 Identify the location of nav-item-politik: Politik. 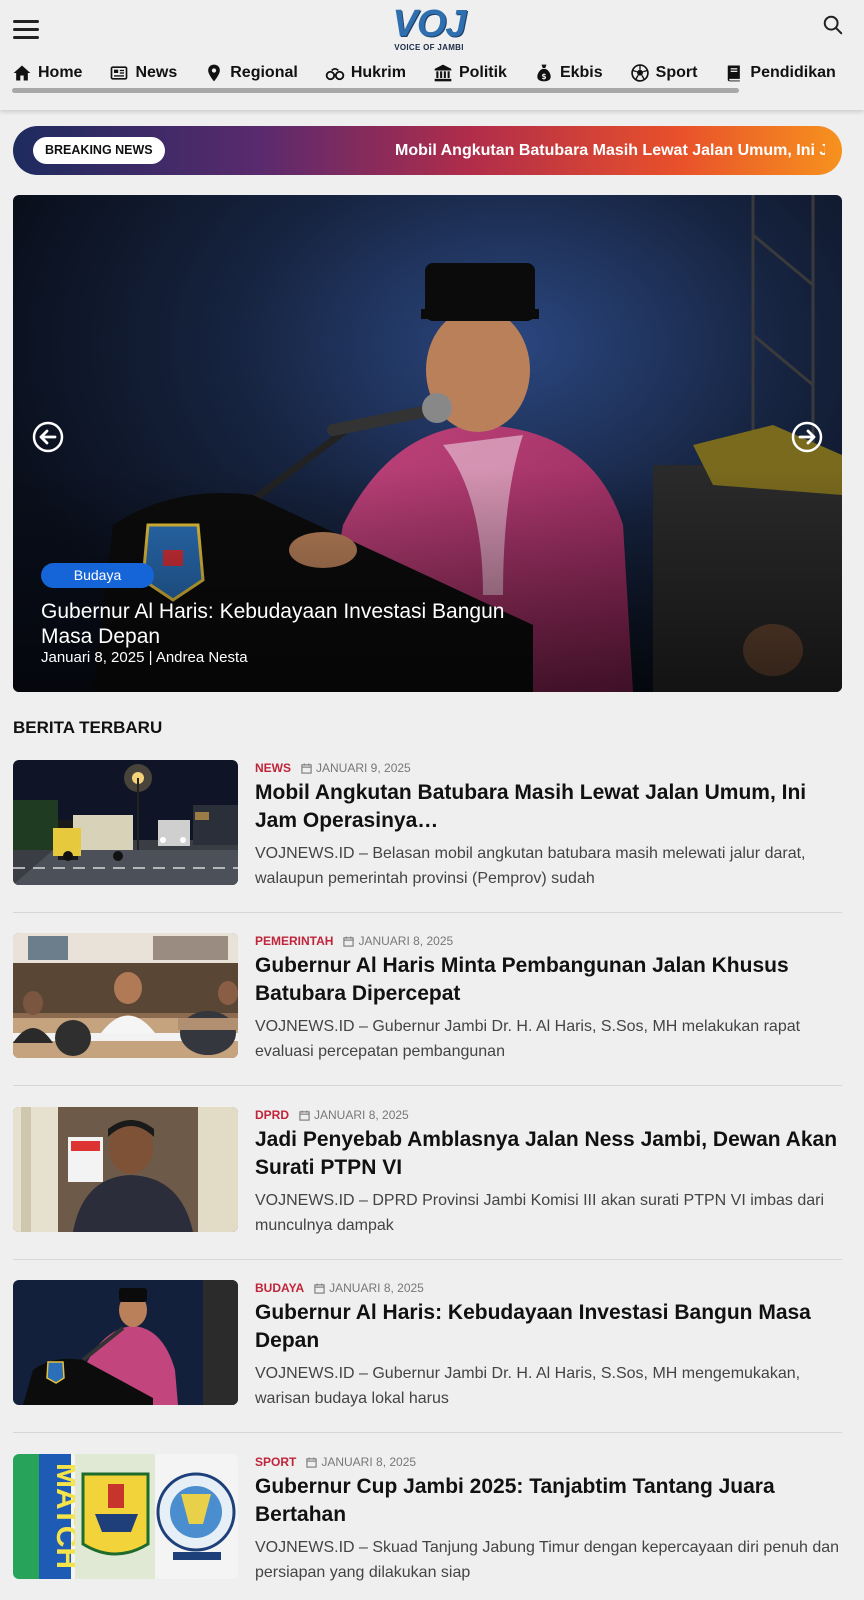
(470, 73).